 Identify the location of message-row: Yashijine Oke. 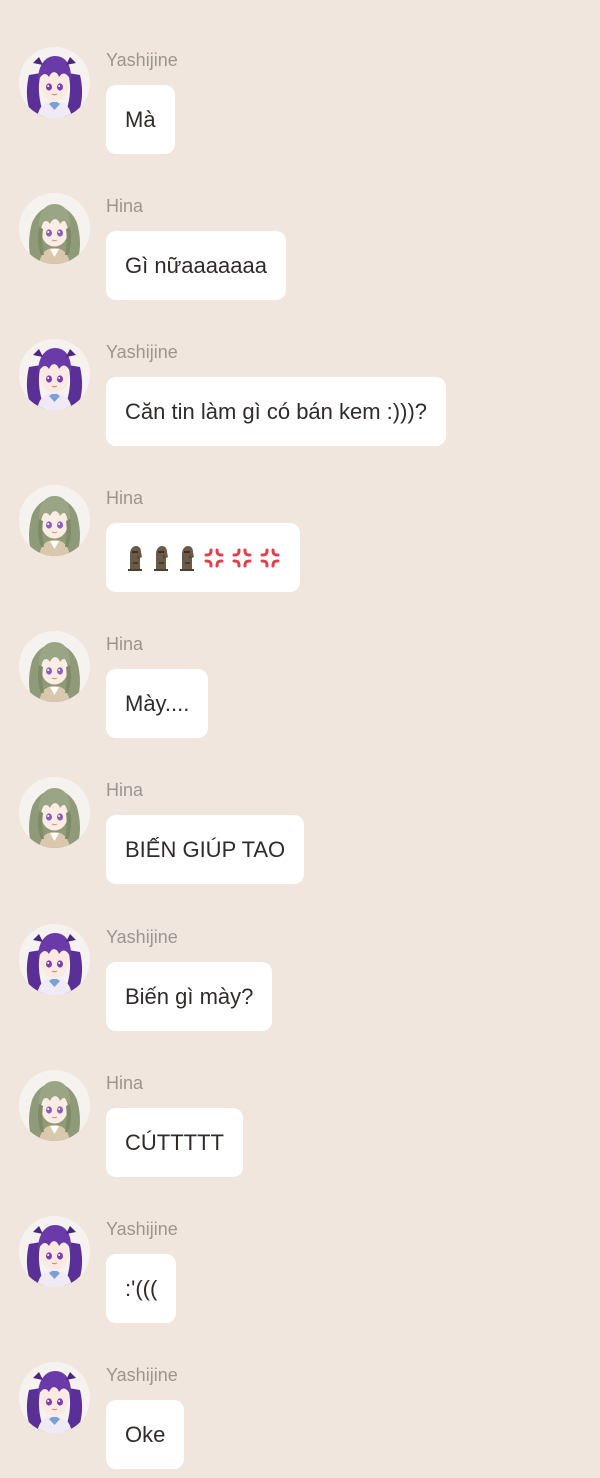
(300, 1392).